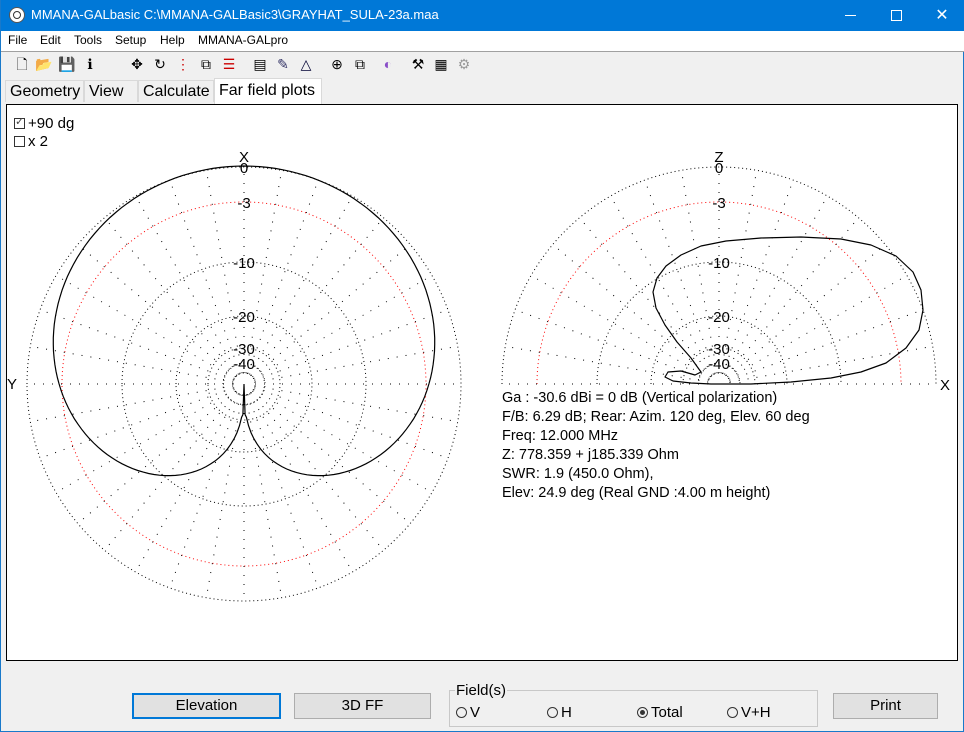 The height and width of the screenshot is (732, 964). I want to click on close-button: ✕, so click(941, 15).